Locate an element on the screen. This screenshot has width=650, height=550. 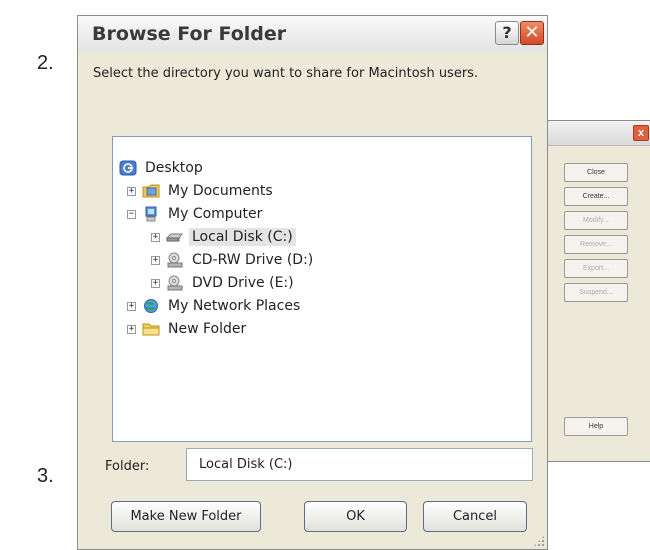
ok-button: OK is located at coordinates (355, 516).